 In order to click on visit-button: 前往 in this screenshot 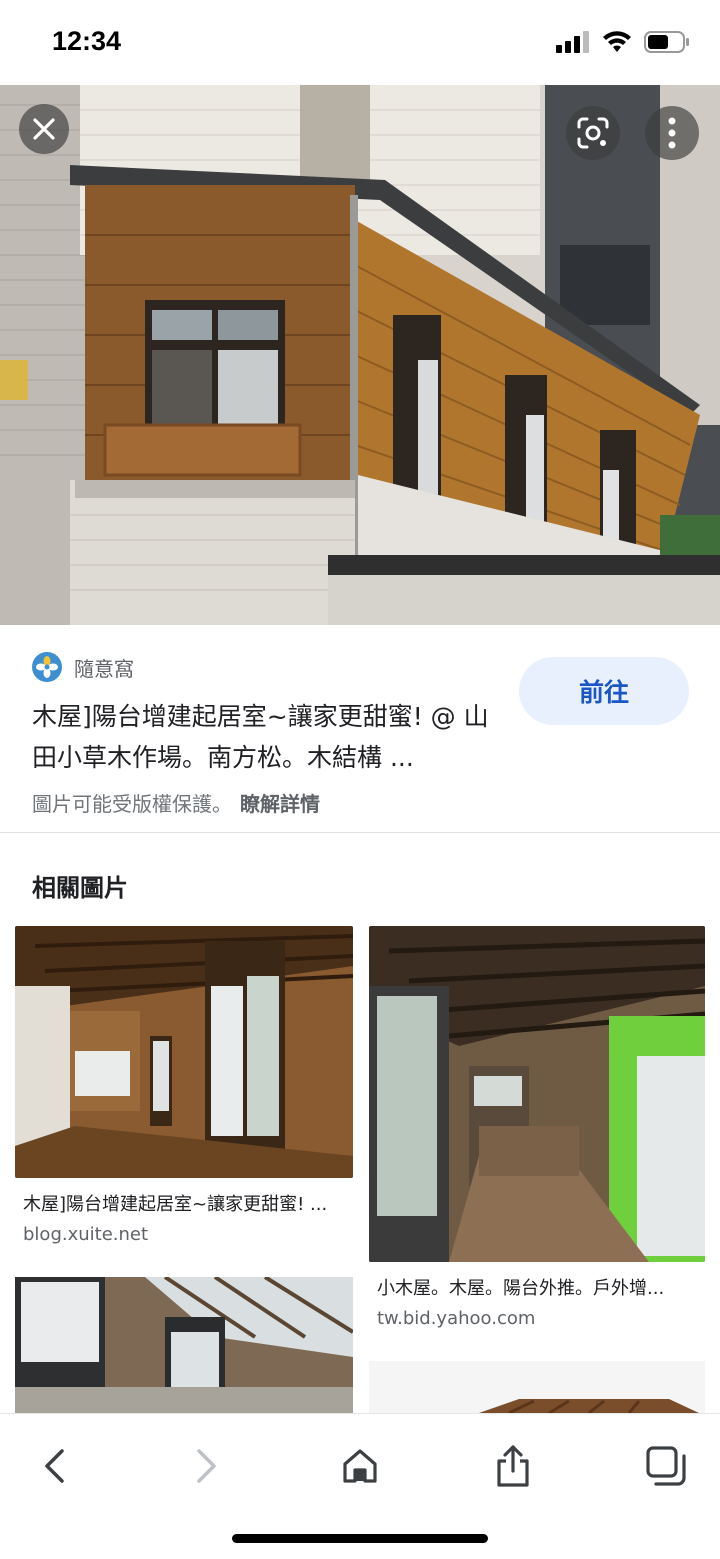, I will do `click(604, 691)`.